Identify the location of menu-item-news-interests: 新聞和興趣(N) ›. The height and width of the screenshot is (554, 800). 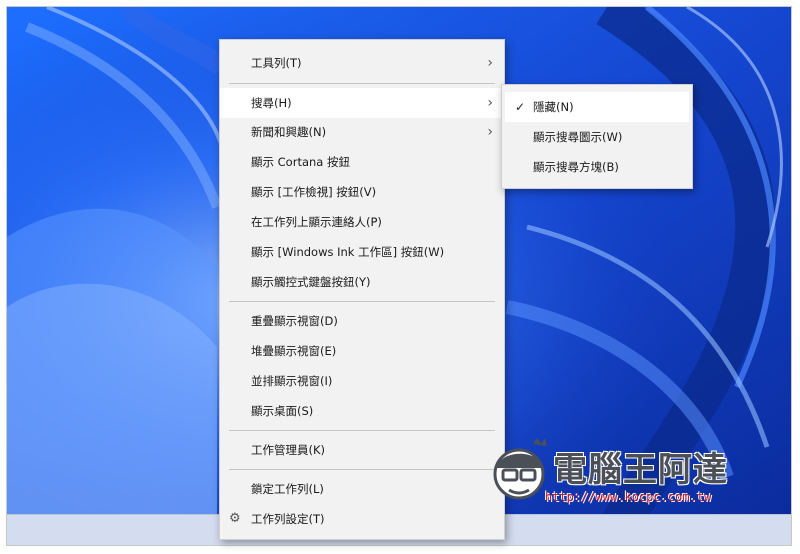
(362, 132).